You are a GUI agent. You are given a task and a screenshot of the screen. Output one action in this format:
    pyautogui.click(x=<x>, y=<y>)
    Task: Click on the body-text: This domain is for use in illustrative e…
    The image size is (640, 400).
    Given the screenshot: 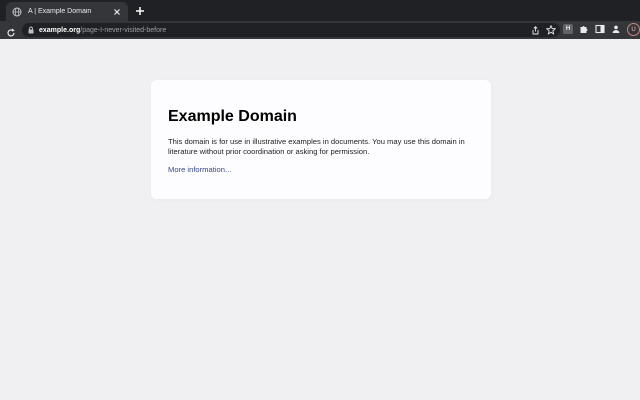 What is the action you would take?
    pyautogui.click(x=316, y=146)
    